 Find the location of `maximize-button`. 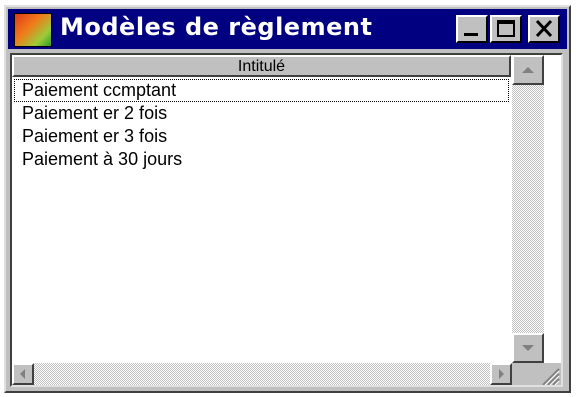

maximize-button is located at coordinates (506, 29).